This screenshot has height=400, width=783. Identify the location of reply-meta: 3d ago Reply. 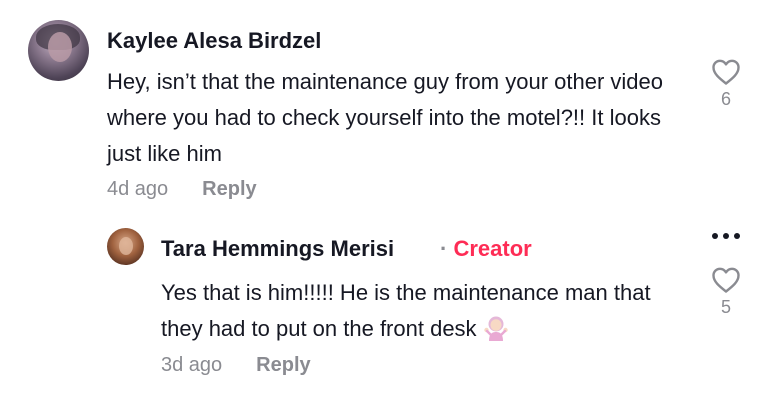
(236, 365).